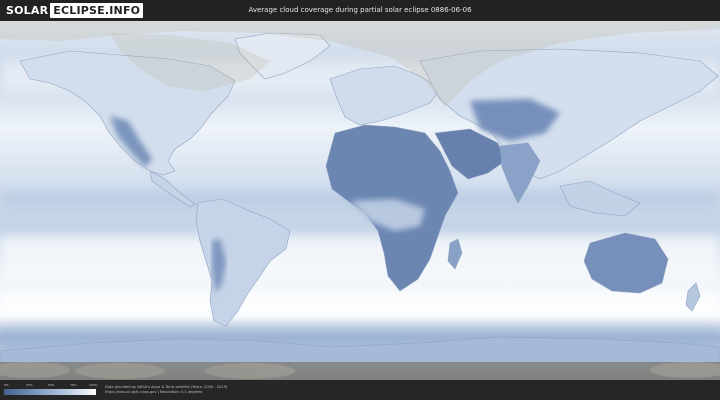 This screenshot has height=400, width=720. I want to click on legend-color-bar, so click(50, 392).